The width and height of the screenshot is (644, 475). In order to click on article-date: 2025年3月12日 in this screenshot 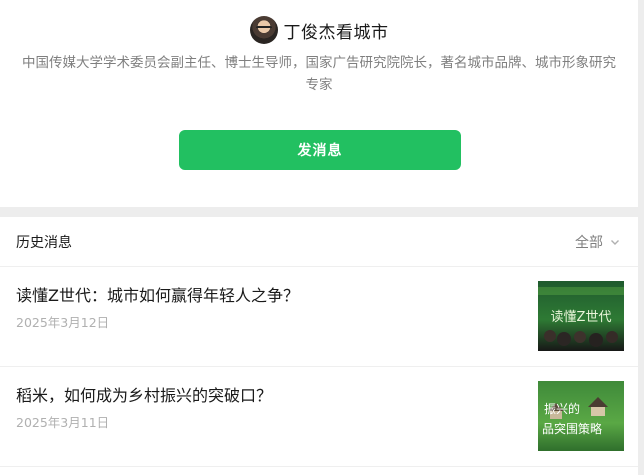, I will do `click(63, 322)`.